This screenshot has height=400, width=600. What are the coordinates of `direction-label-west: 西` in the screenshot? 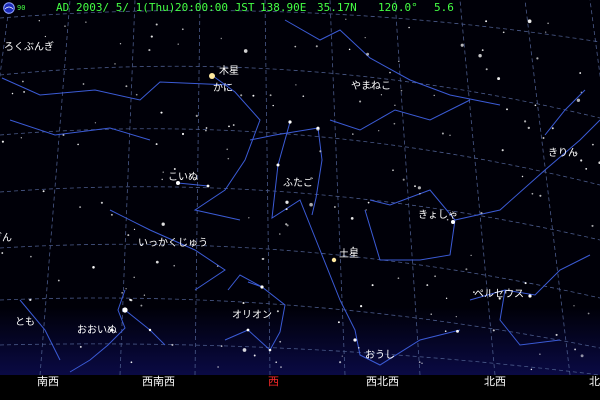 It's located at (273, 382).